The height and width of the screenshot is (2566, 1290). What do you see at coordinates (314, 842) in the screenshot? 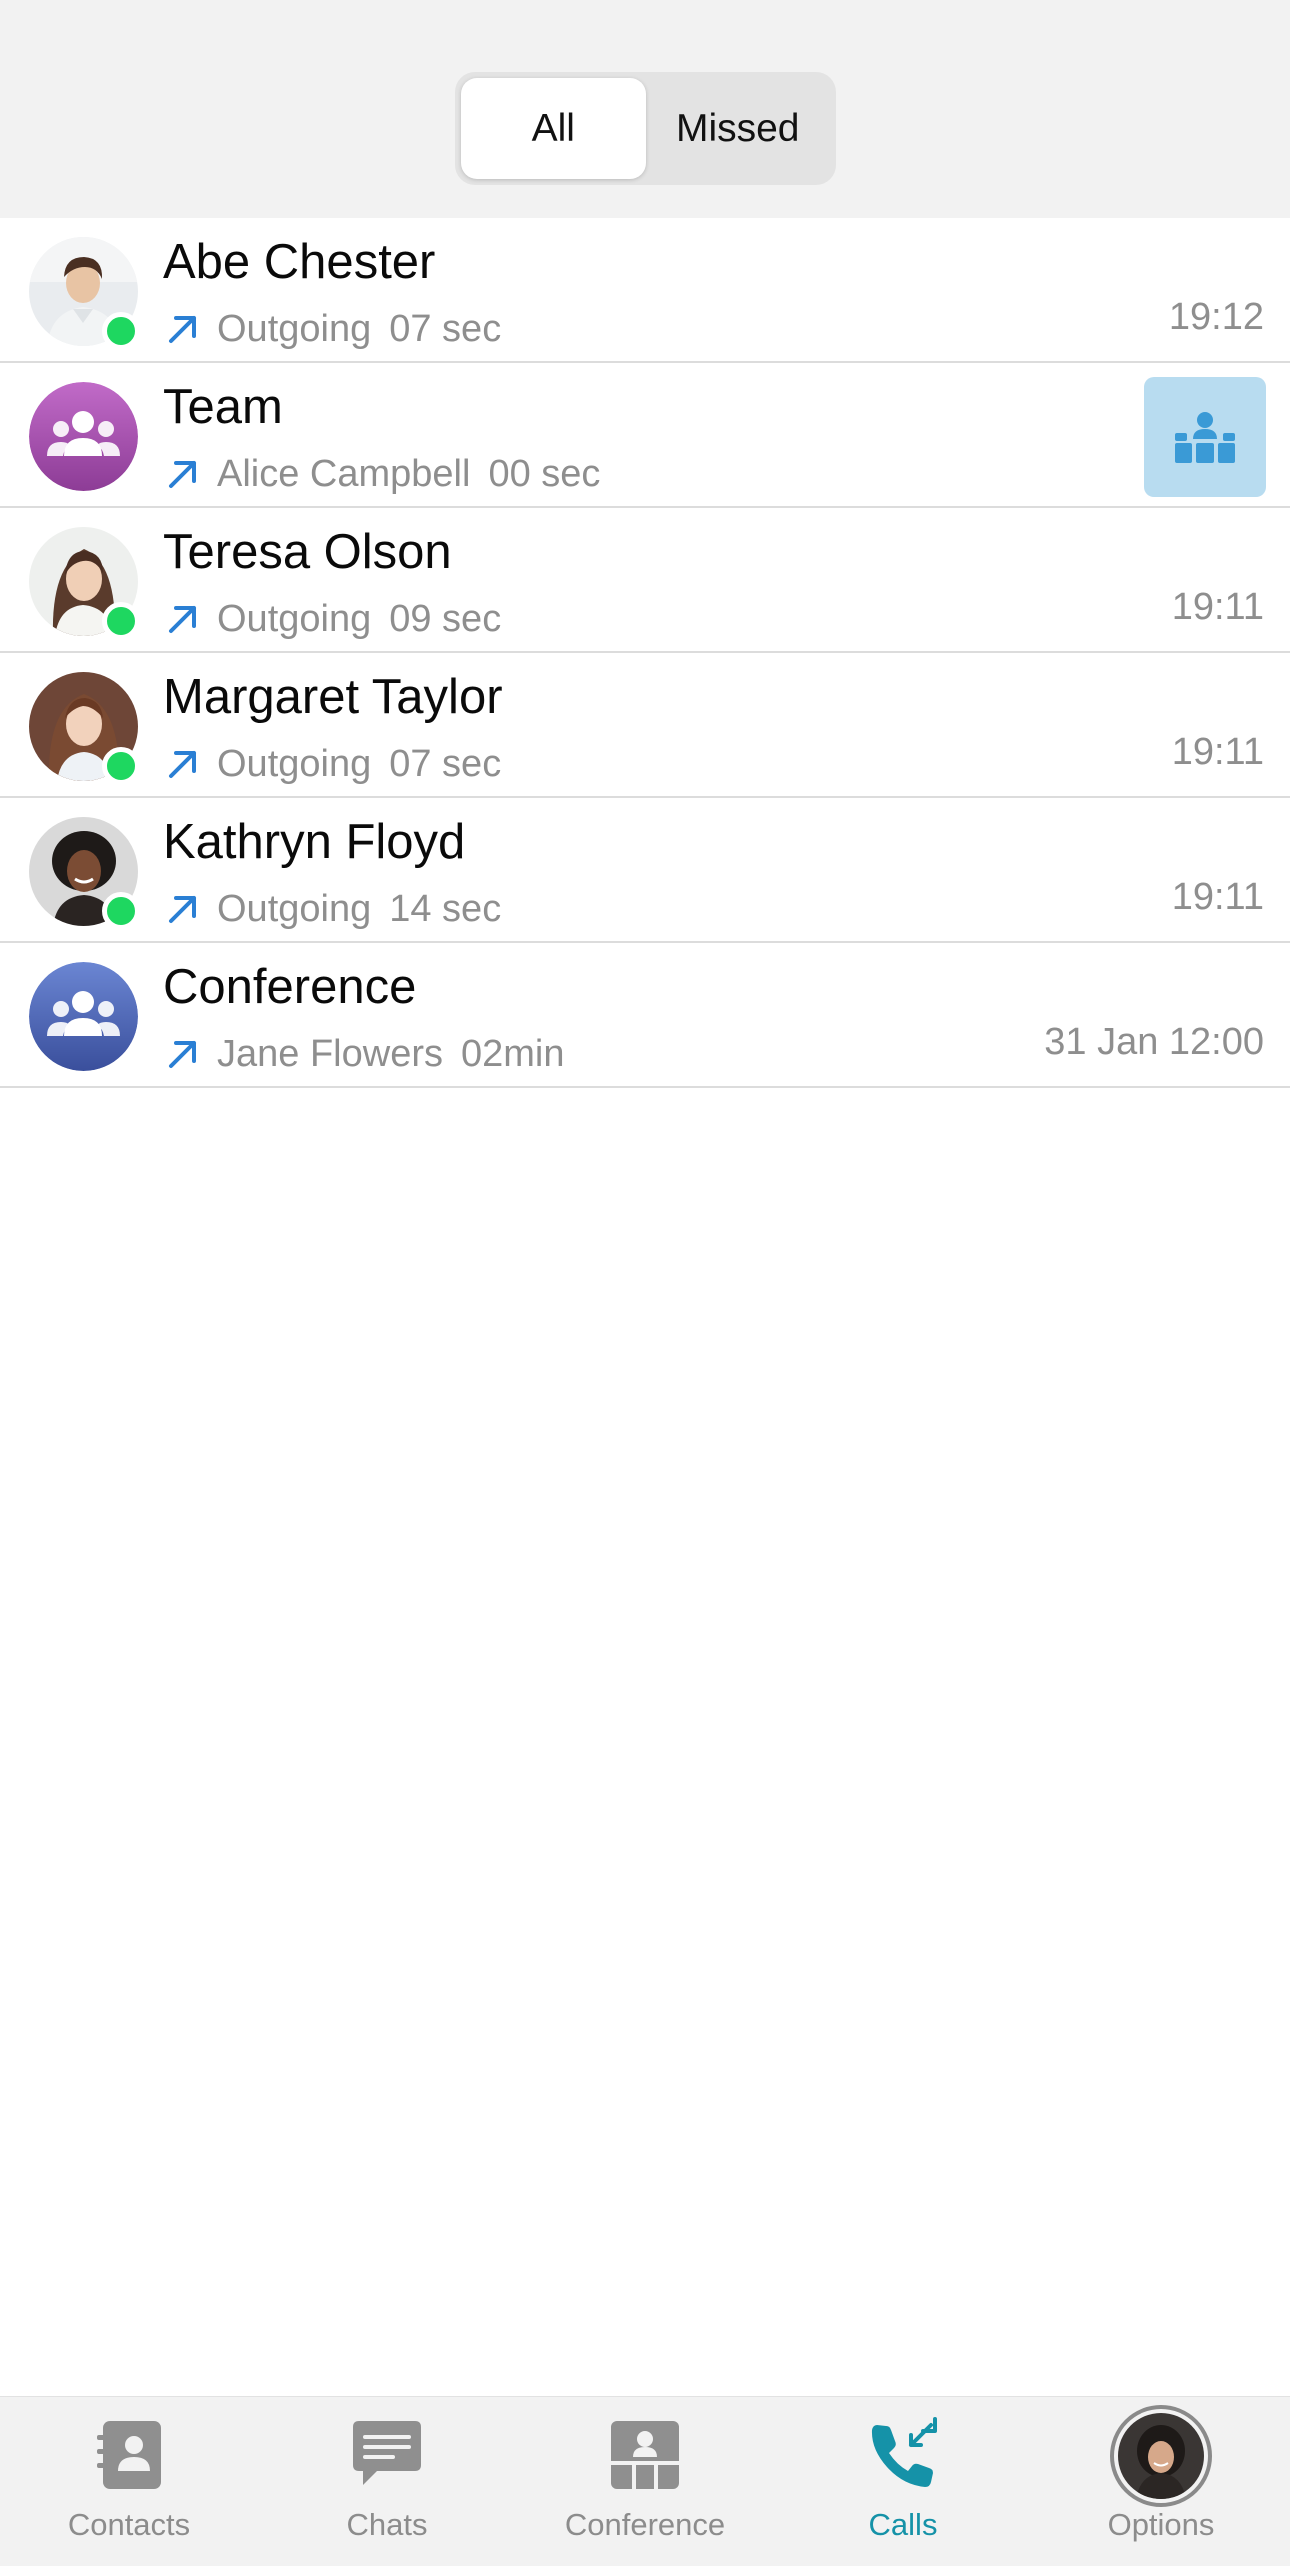
I see `contact-name: Kathryn Floyd` at bounding box center [314, 842].